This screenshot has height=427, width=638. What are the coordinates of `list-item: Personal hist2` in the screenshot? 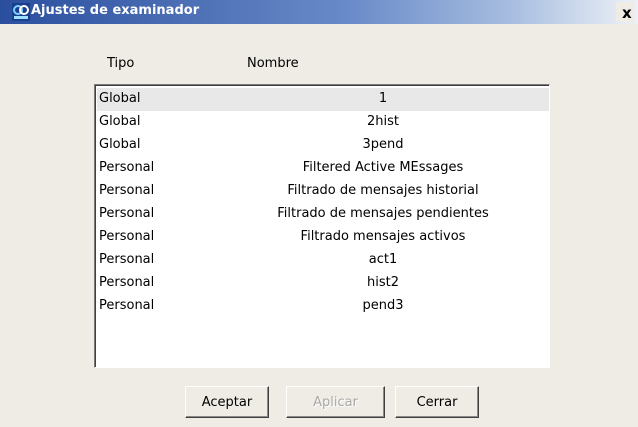 It's located at (323, 283).